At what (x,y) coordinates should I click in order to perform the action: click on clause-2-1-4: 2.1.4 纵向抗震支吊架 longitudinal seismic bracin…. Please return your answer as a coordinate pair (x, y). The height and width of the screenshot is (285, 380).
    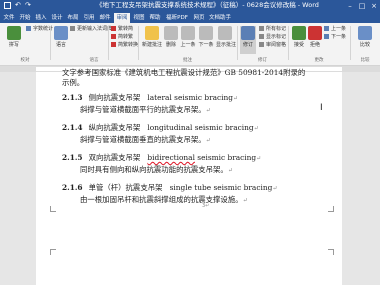
    Looking at the image, I should click on (160, 127).